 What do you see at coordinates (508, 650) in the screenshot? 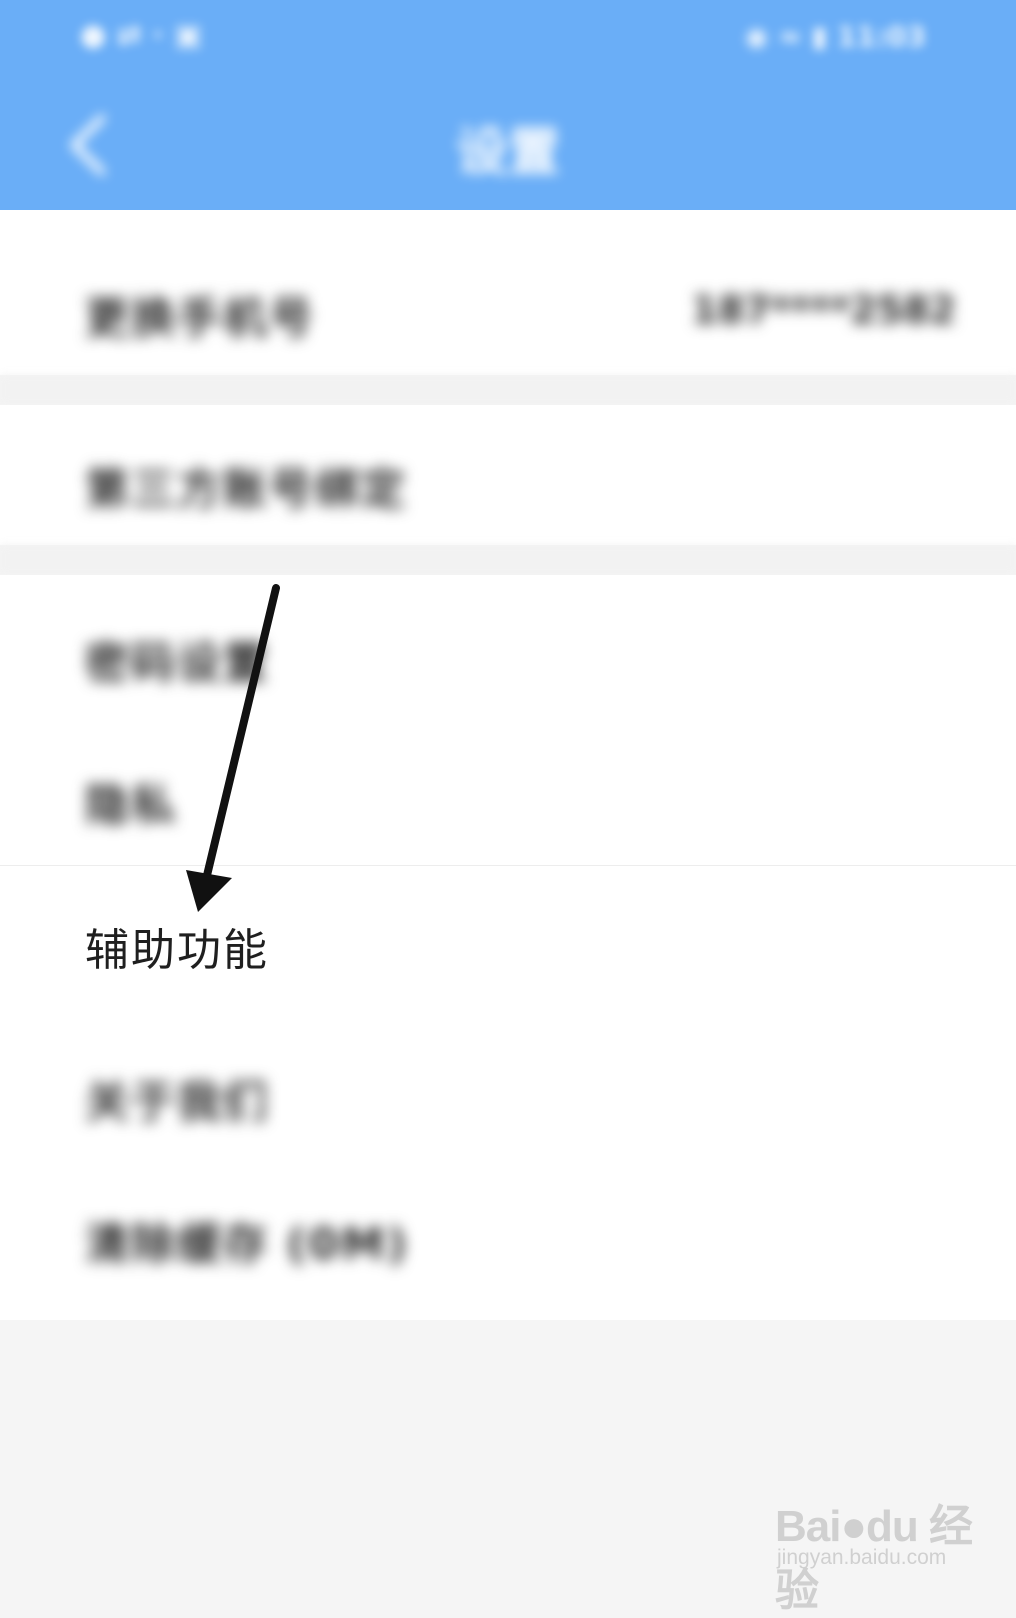
I see `settings-item-password: 密码设置` at bounding box center [508, 650].